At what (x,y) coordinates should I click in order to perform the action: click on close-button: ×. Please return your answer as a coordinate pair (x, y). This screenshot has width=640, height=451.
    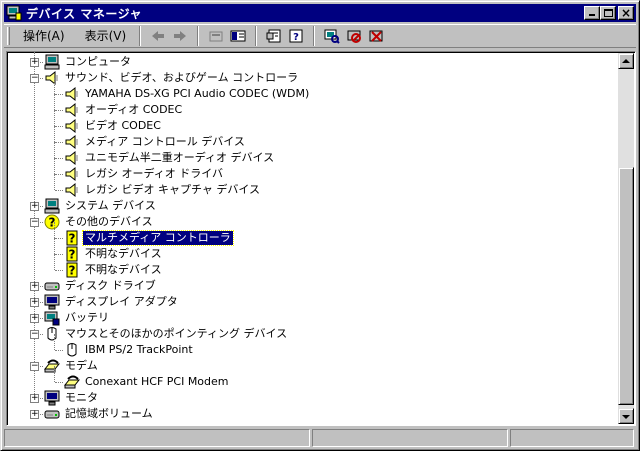
    Looking at the image, I should click on (626, 13).